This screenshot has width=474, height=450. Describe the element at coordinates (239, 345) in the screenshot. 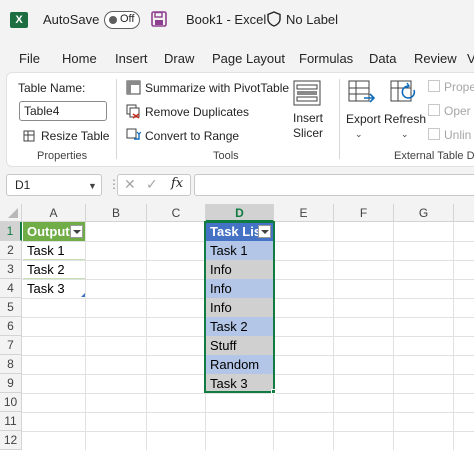

I see `task-list-cell: Stuff` at that location.